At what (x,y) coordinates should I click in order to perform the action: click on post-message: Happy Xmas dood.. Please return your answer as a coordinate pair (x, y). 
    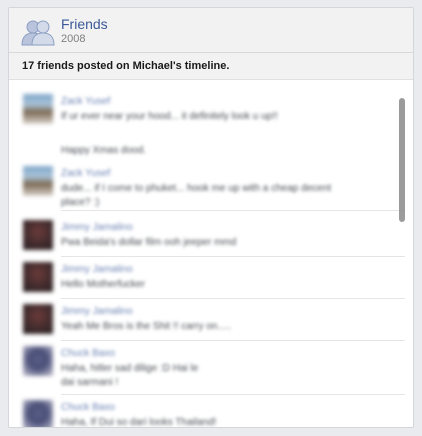
    Looking at the image, I should click on (104, 150).